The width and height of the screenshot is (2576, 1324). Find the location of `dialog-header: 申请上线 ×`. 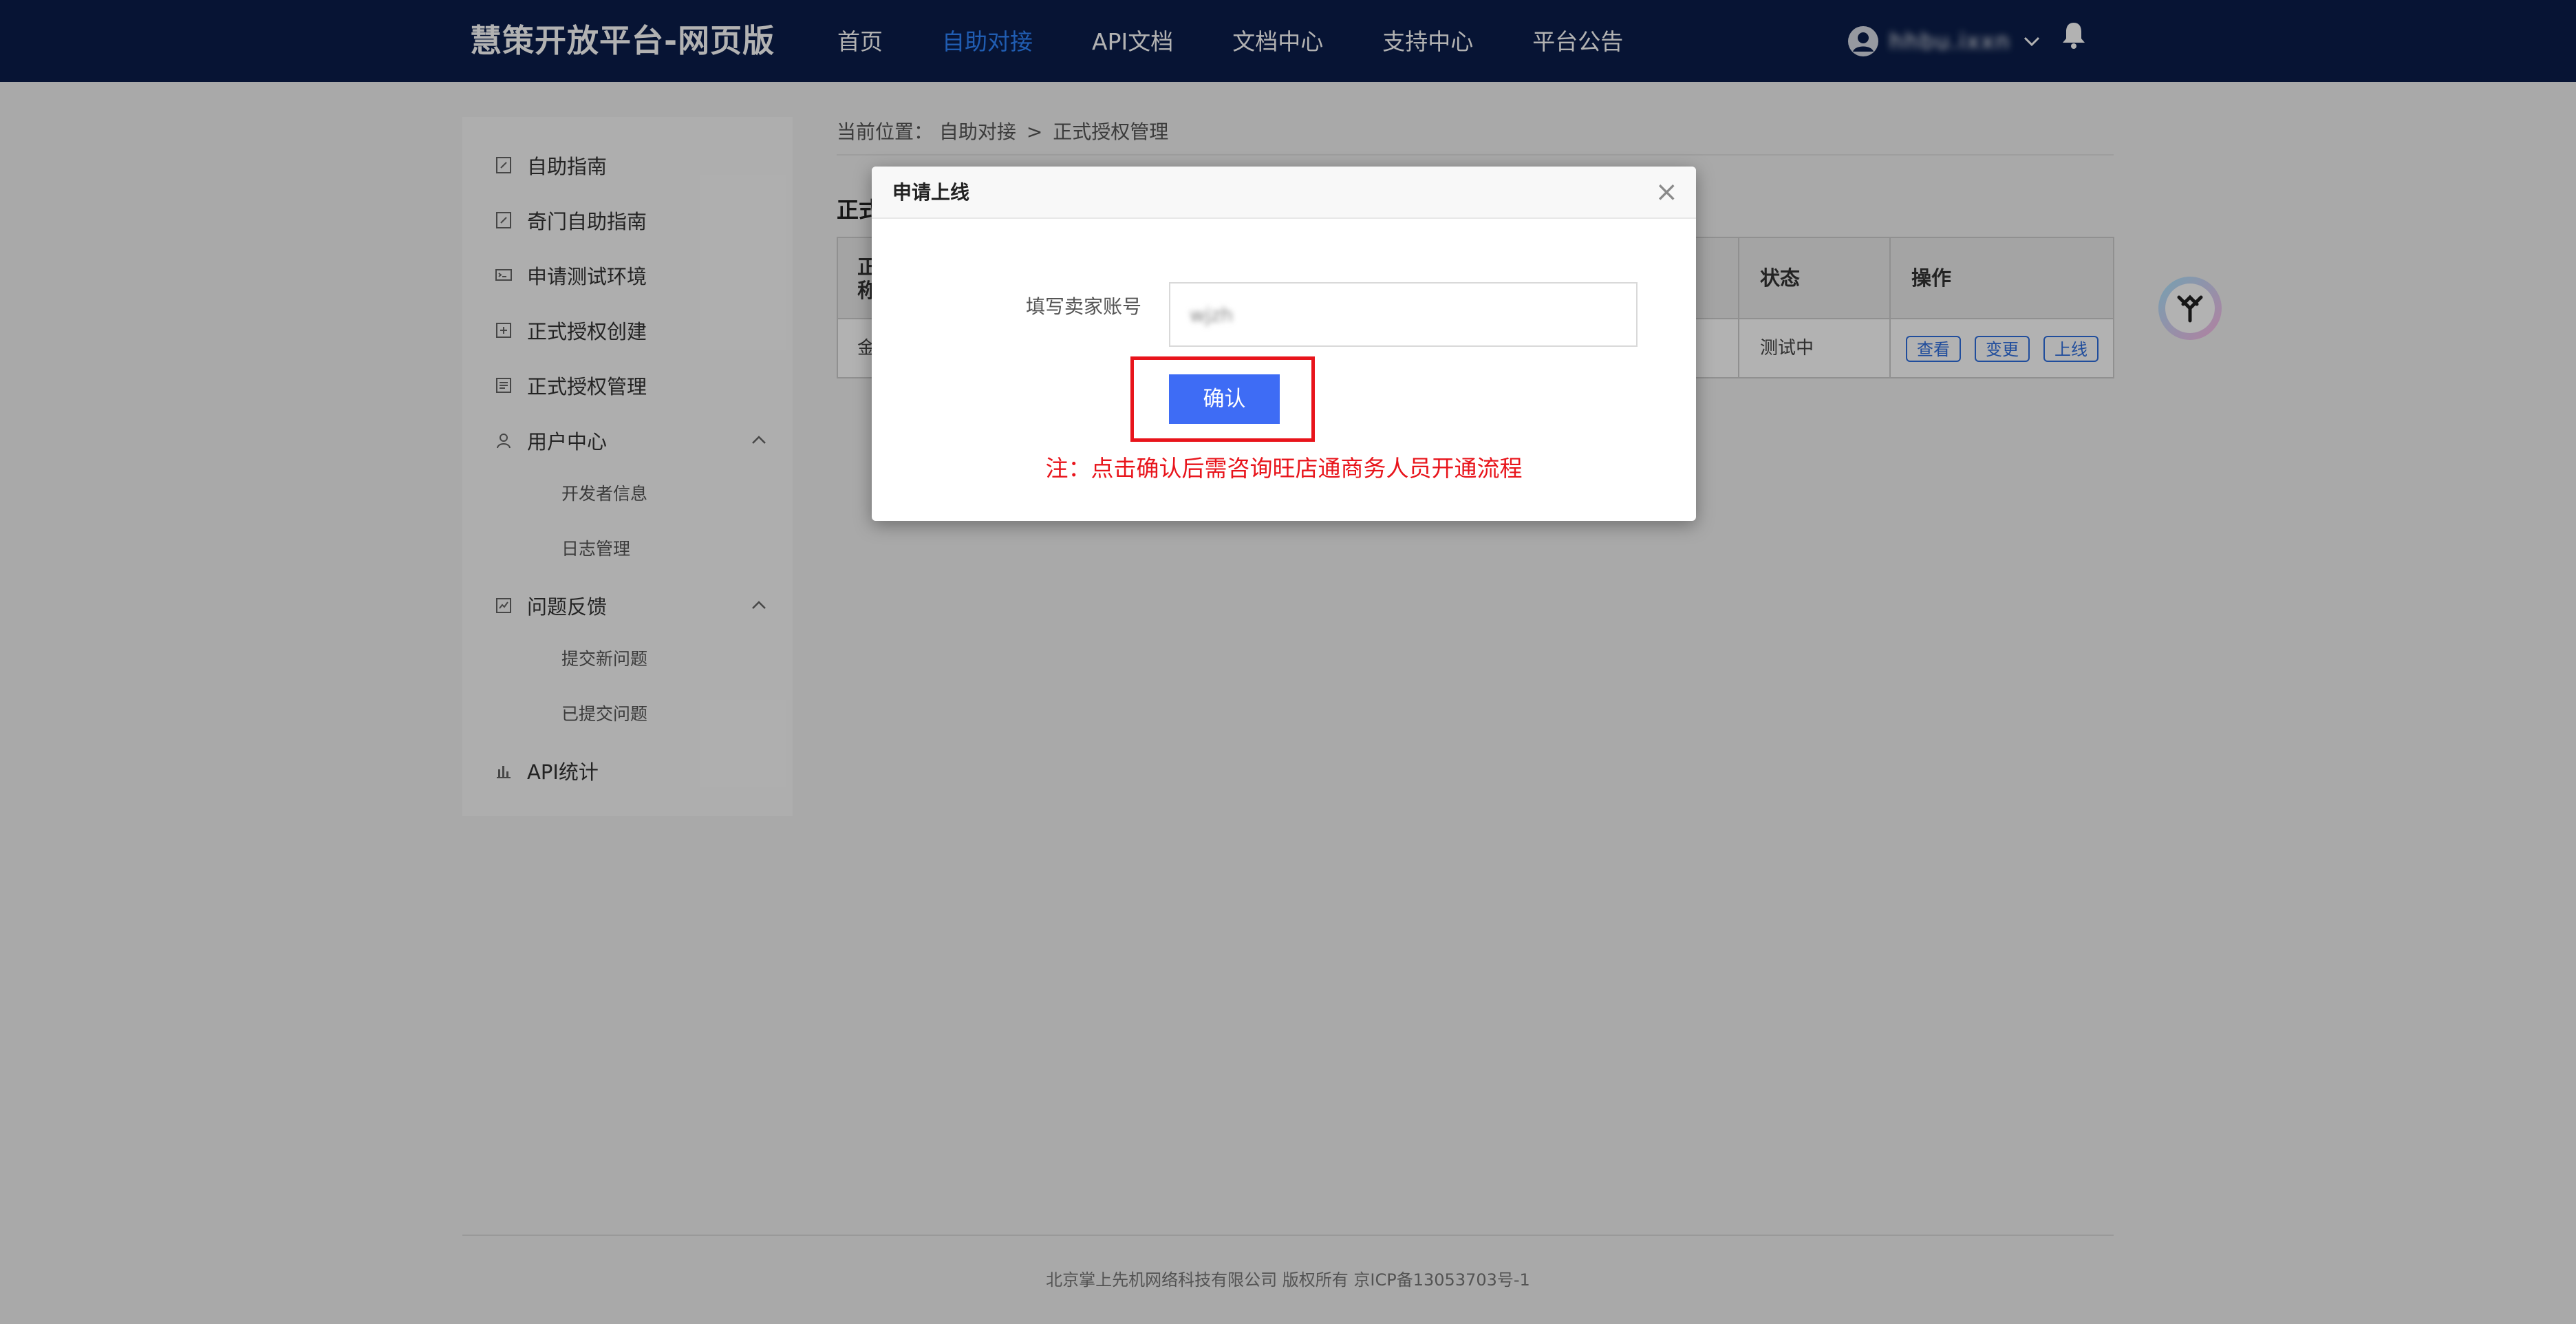

dialog-header: 申请上线 × is located at coordinates (1284, 193).